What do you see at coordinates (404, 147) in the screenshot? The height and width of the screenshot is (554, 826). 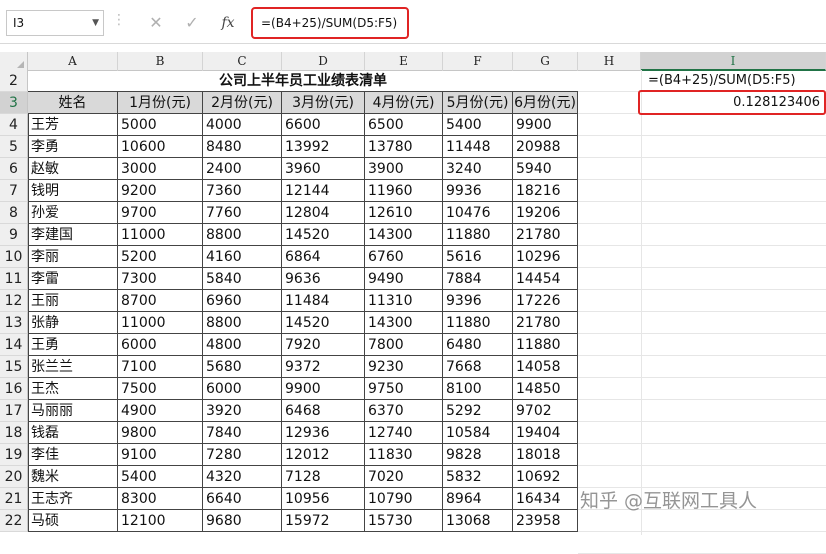 I see `sales-value-cell: 13780` at bounding box center [404, 147].